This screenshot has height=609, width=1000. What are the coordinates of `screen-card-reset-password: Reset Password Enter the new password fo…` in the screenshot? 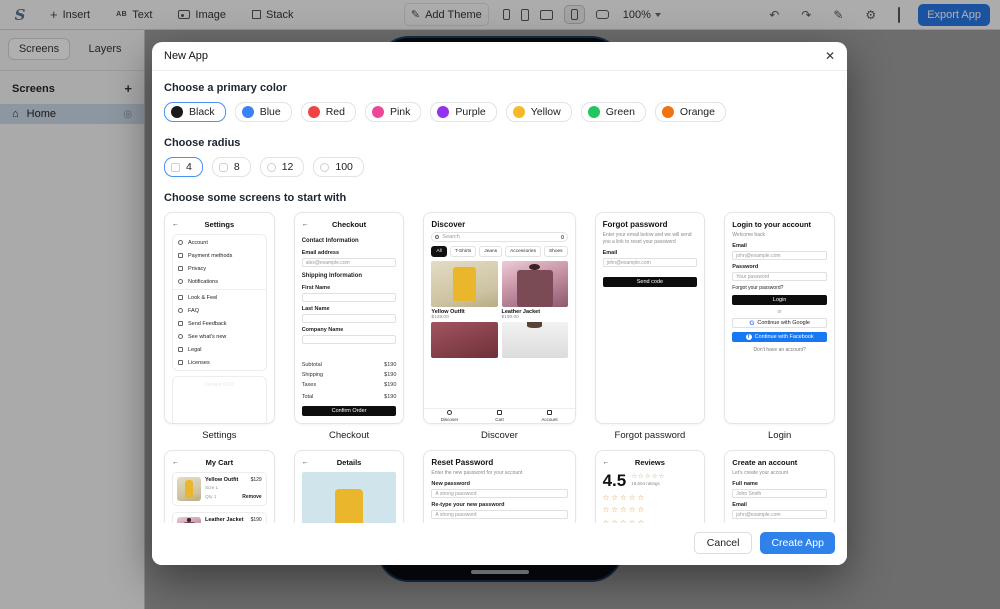 It's located at (499, 486).